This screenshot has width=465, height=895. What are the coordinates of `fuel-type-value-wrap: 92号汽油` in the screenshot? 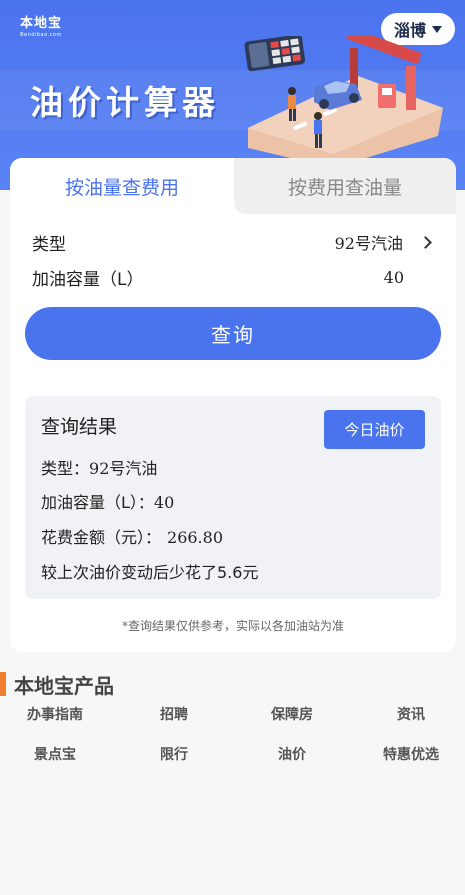 It's located at (385, 242).